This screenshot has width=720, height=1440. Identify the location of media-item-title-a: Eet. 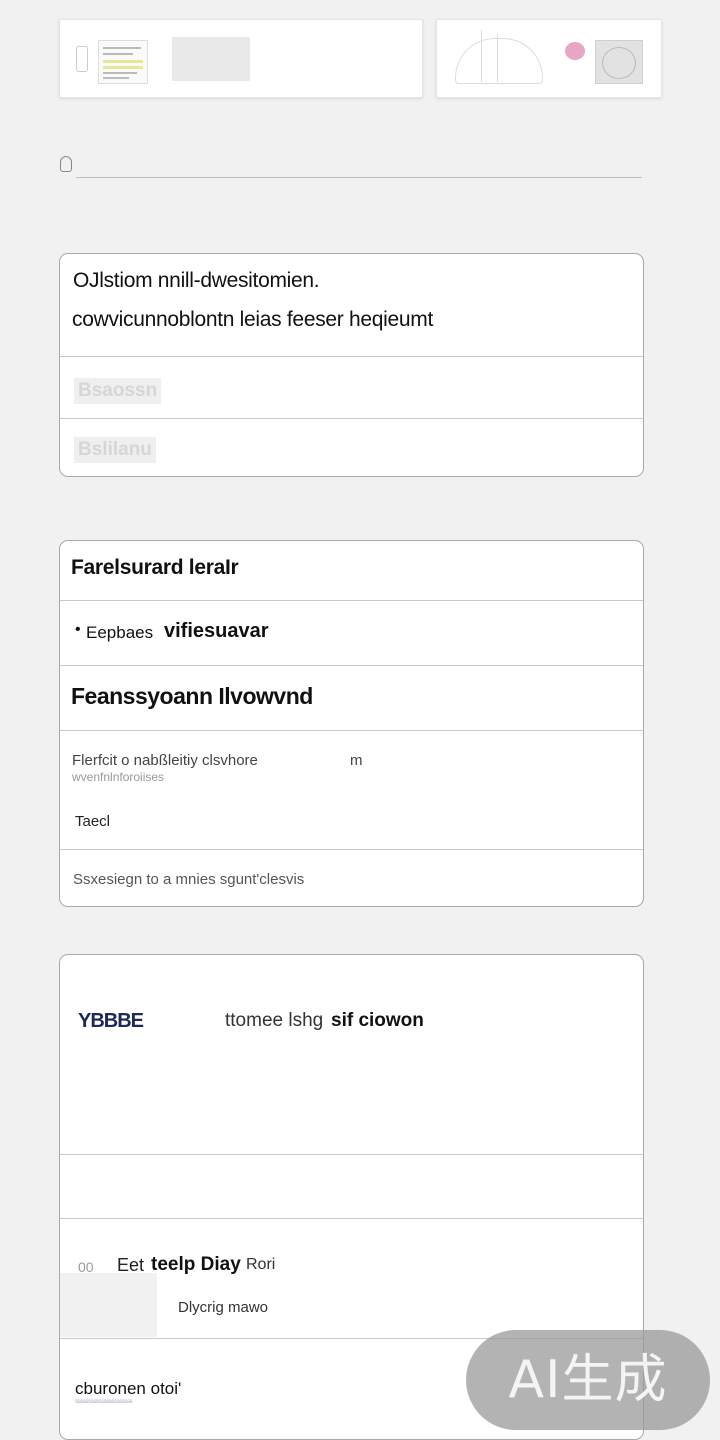
(131, 1265).